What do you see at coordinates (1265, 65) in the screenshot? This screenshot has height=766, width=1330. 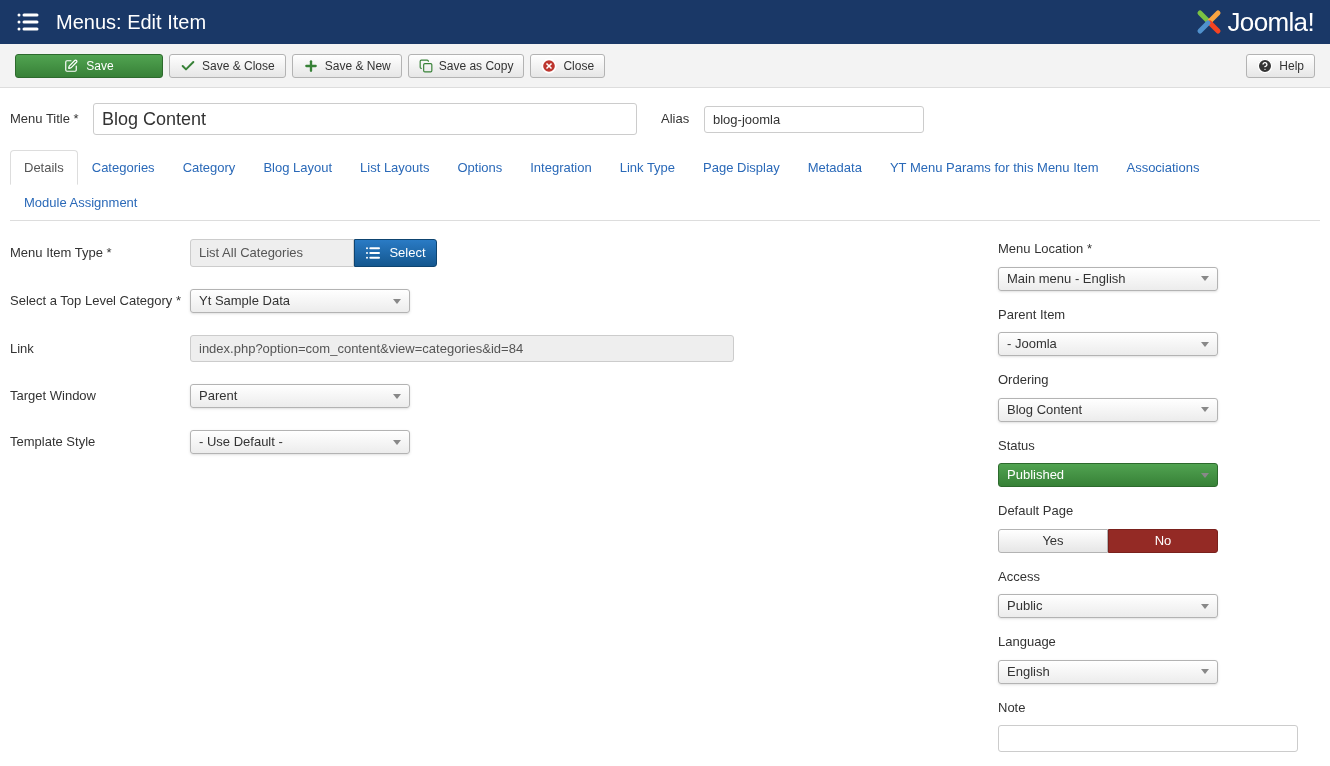 I see `help-icon` at bounding box center [1265, 65].